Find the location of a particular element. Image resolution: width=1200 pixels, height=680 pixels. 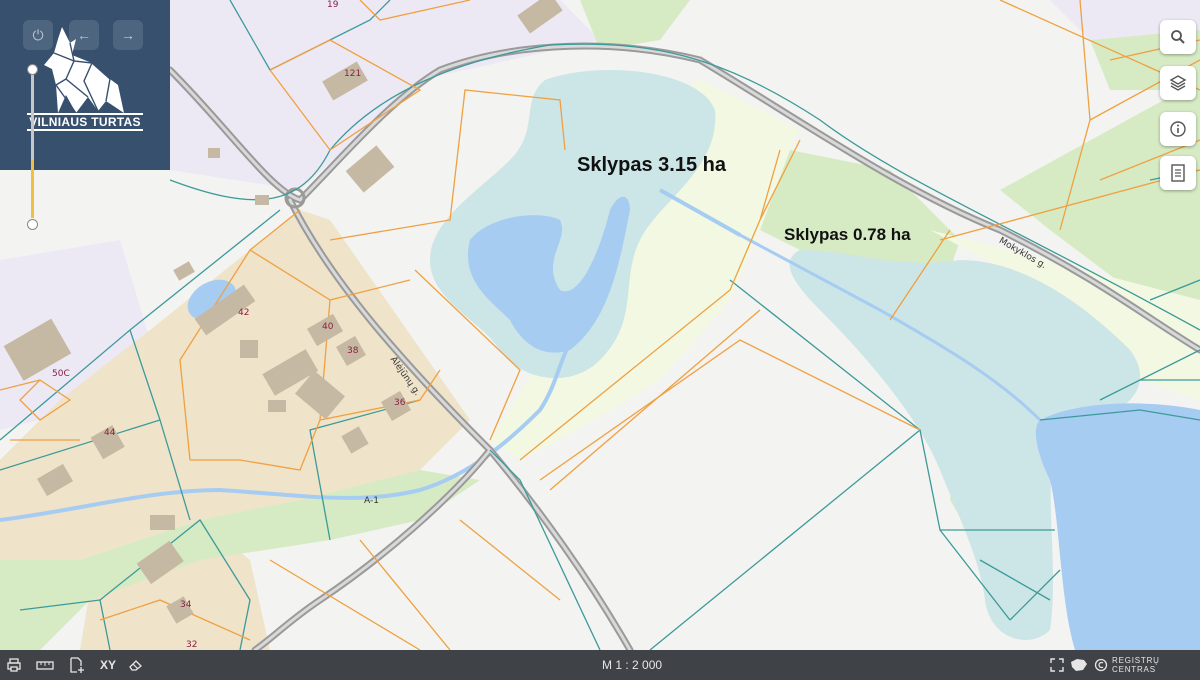

lithuania-map-icon is located at coordinates (1079, 665).